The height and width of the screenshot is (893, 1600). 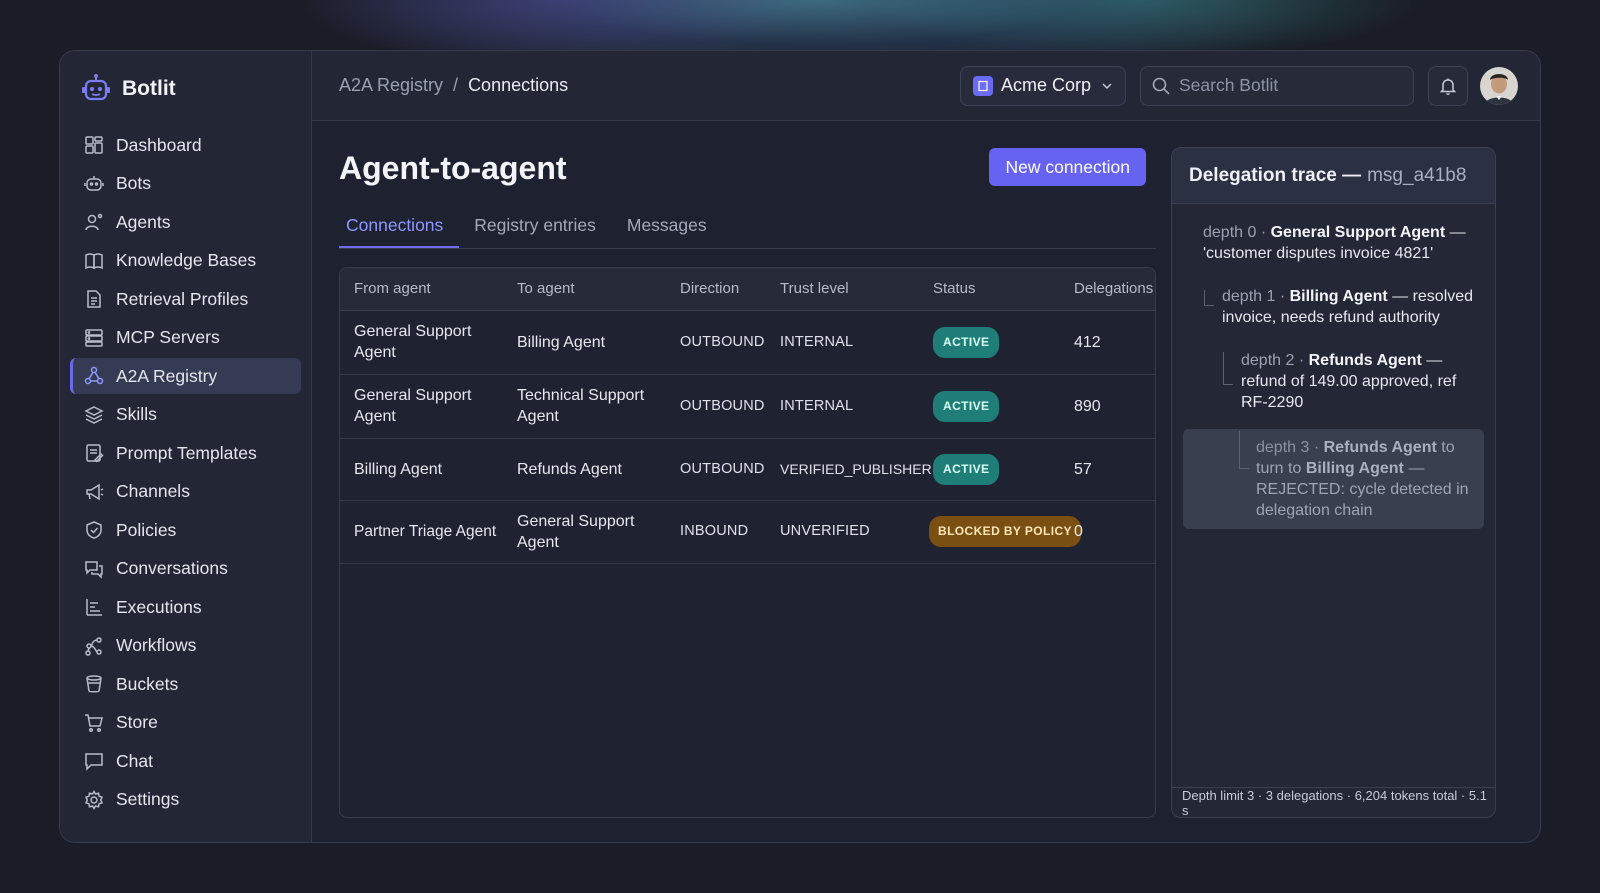 I want to click on depth-label: depth 0 ·, so click(x=1235, y=232).